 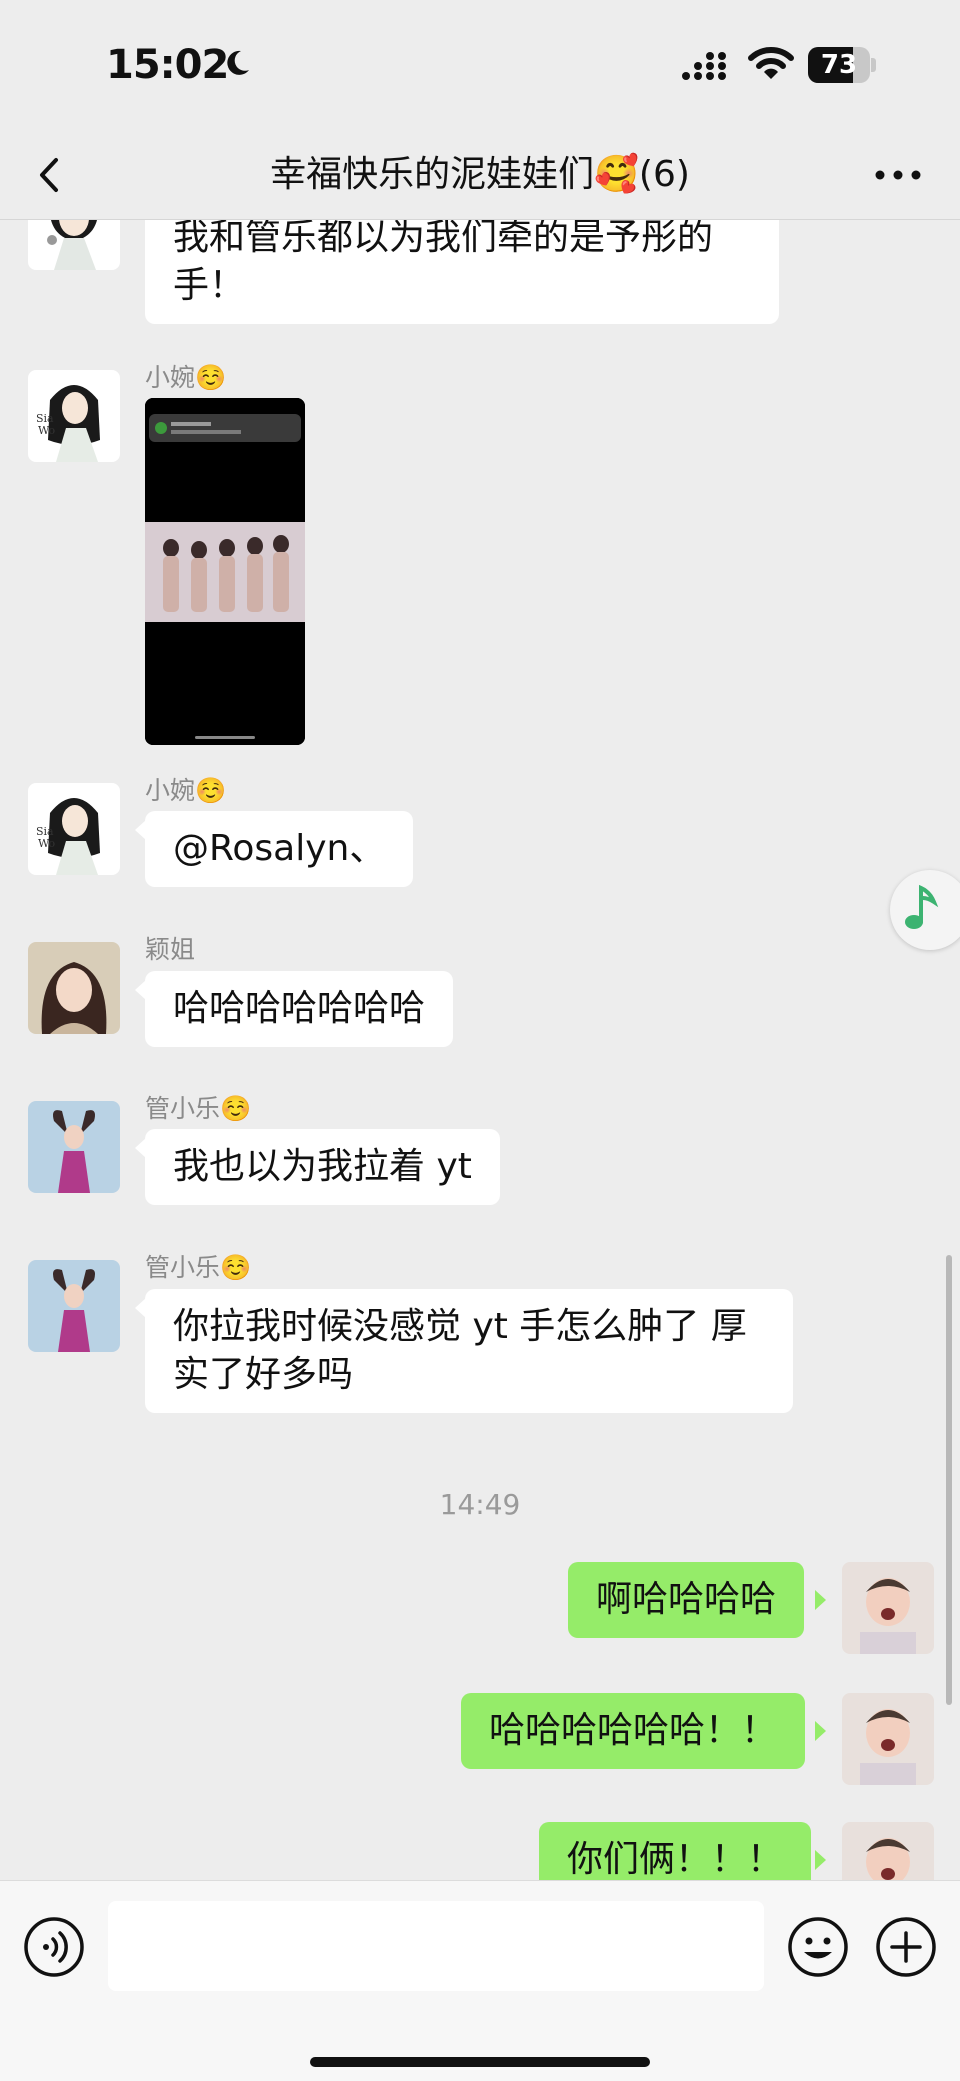 I want to click on message-text: 哈哈哈哈哈哈！！, so click(x=633, y=1730).